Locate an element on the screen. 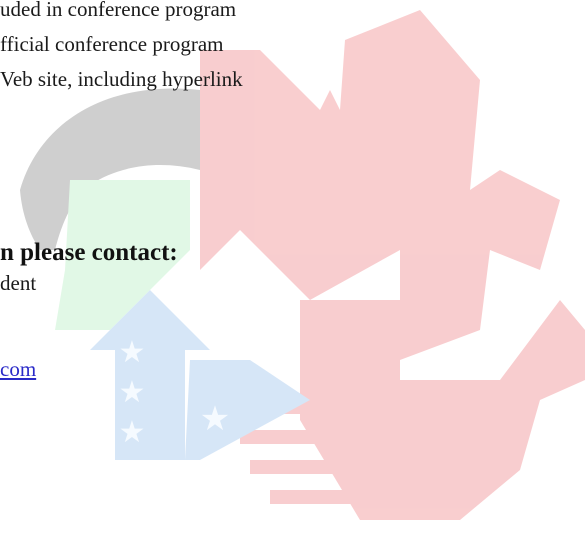  contact-email-link: com is located at coordinates (18, 369).